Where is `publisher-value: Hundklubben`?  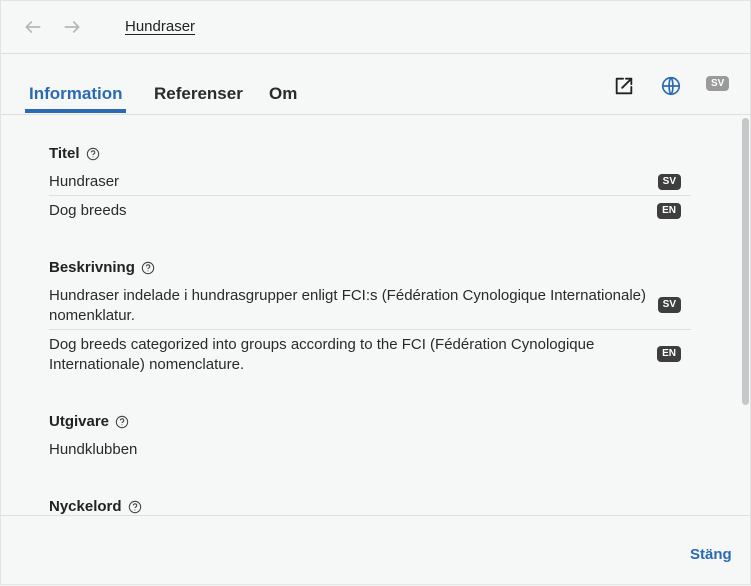 publisher-value: Hundklubben is located at coordinates (93, 449).